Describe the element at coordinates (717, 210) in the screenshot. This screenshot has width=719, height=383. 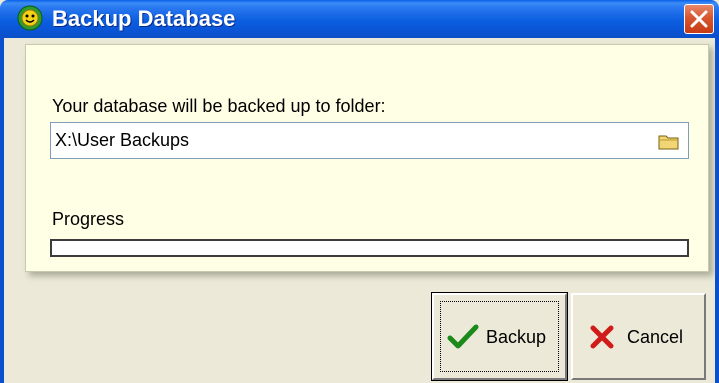
I see `window-frame-right` at that location.